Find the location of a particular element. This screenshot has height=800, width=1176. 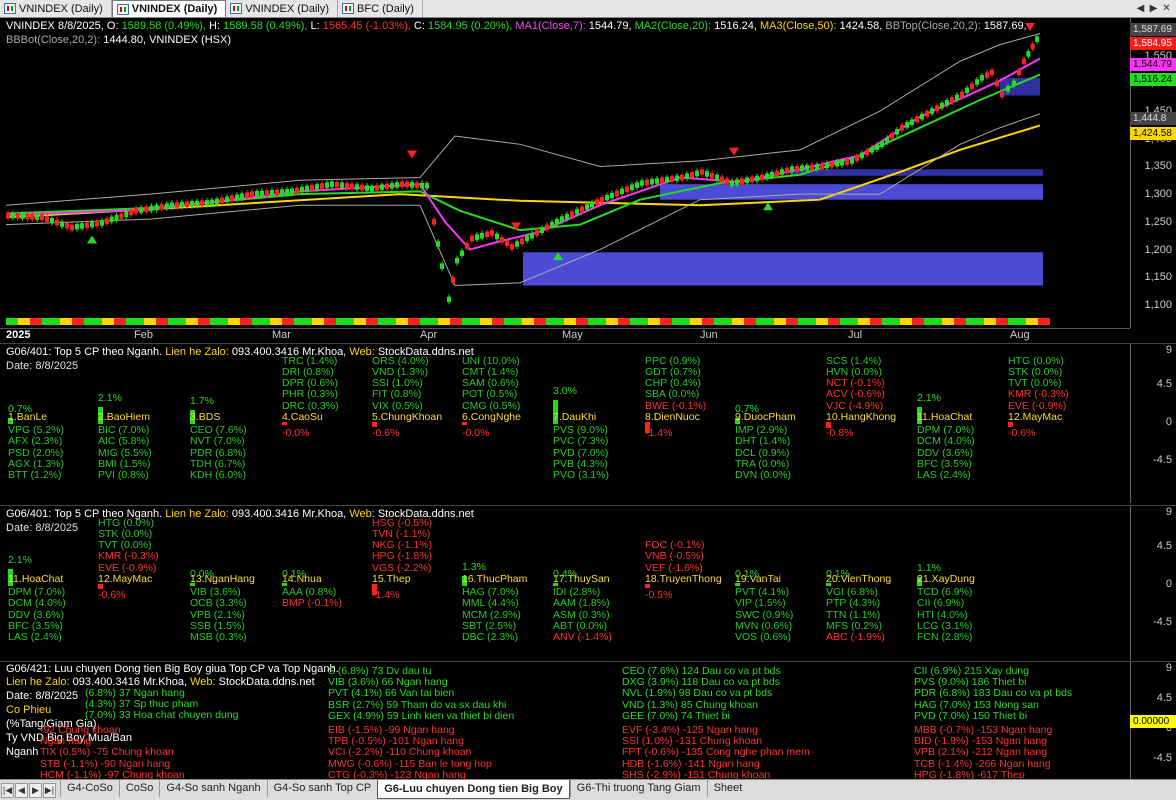

sheet-tab-1: G4-CoSo is located at coordinates (89, 788).